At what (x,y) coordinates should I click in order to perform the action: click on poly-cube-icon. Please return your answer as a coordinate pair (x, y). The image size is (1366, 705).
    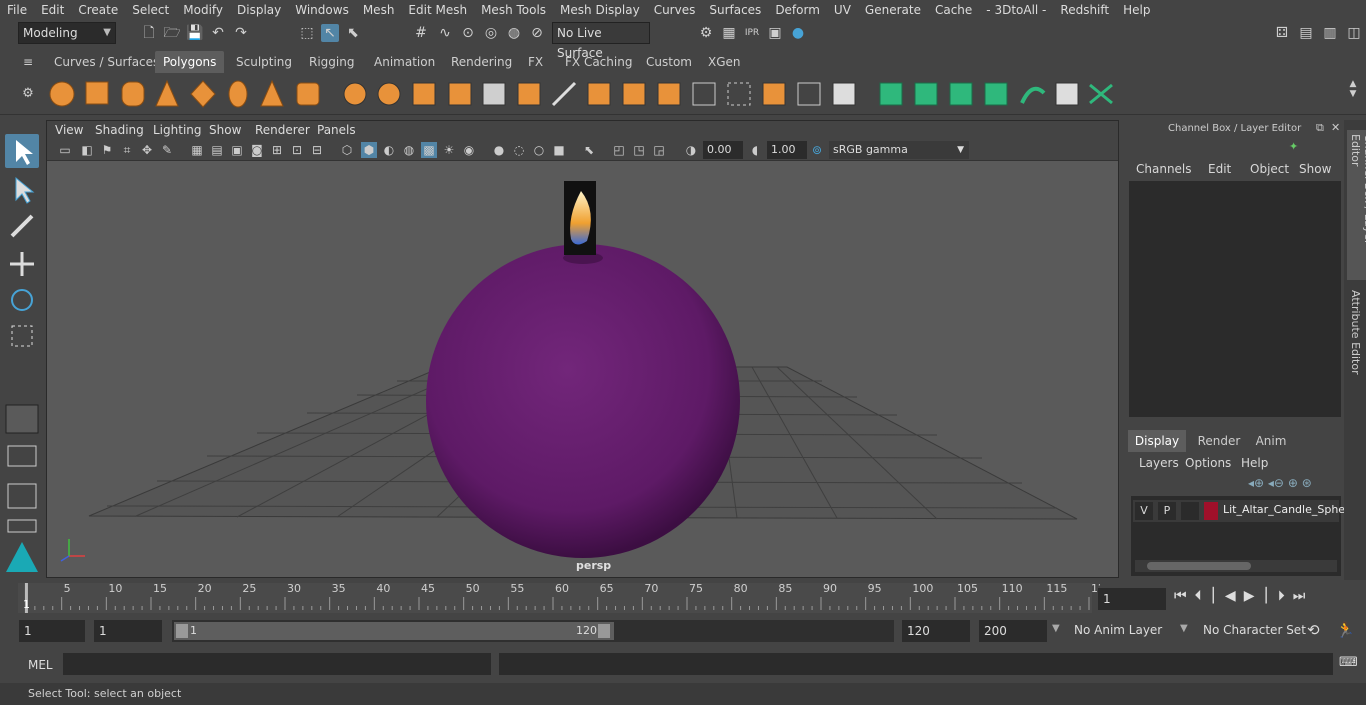
    Looking at the image, I should click on (97, 93).